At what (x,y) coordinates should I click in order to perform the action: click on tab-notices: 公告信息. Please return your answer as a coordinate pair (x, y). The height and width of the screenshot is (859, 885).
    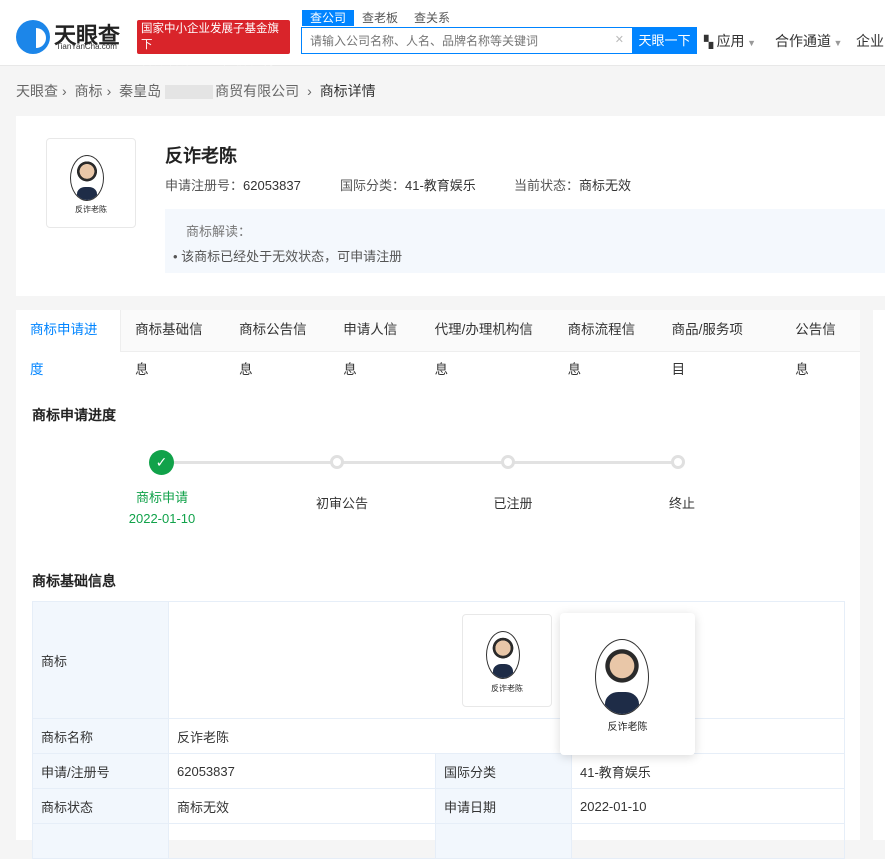
    Looking at the image, I should click on (812, 343).